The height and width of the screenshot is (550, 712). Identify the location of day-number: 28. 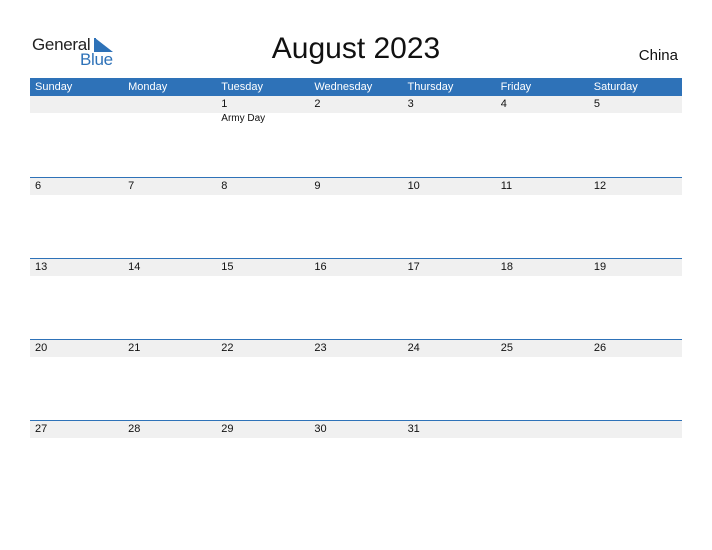
(134, 429).